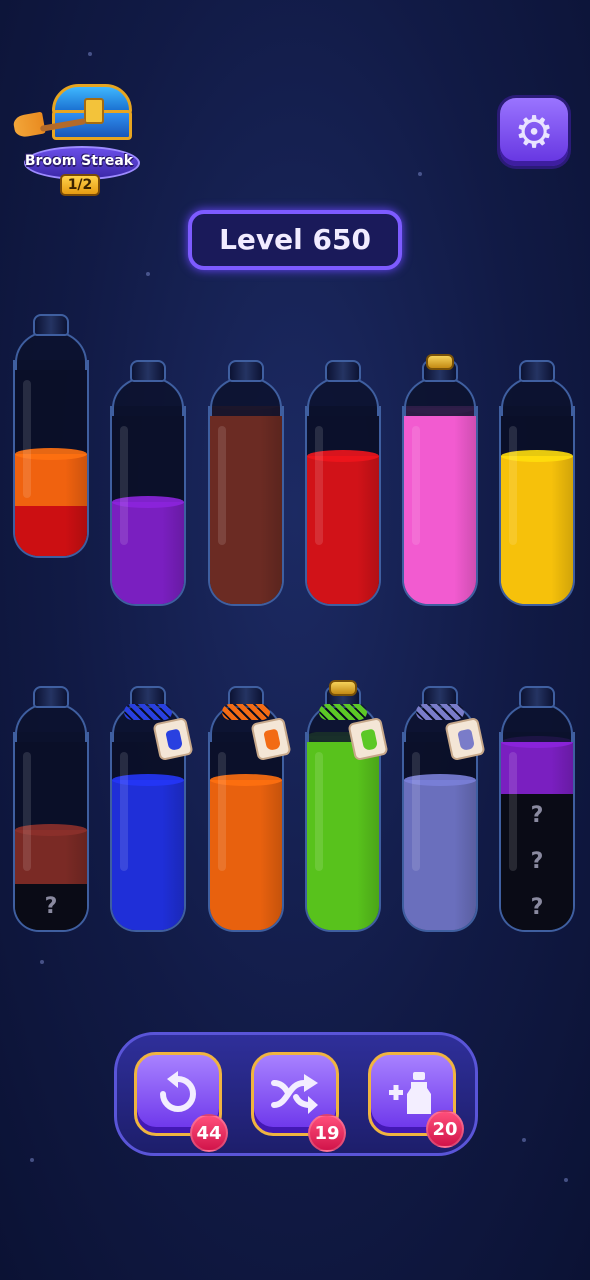 This screenshot has height=1280, width=590. I want to click on add-bottle-count-badge: 20, so click(445, 1129).